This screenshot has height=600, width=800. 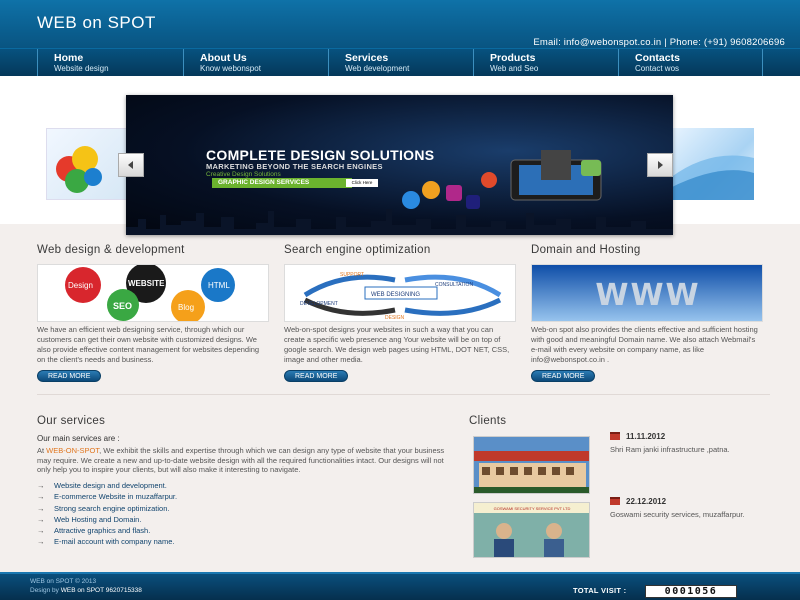 What do you see at coordinates (42, 450) in the screenshot?
I see `services-intro-prefix: At` at bounding box center [42, 450].